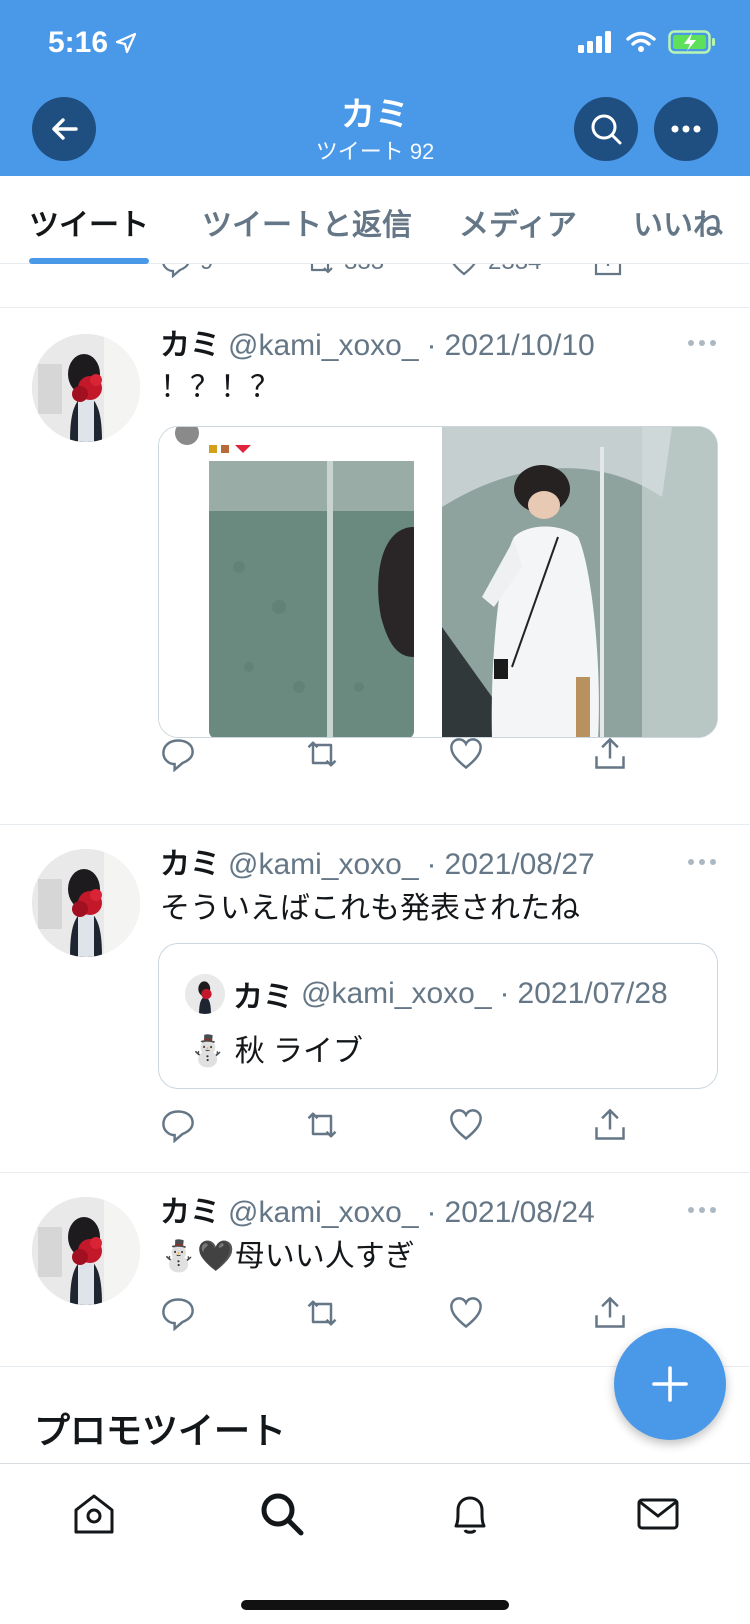 The width and height of the screenshot is (750, 1624). What do you see at coordinates (375, 88) in the screenshot?
I see `profile-header: 5:16 カミ ツイート 92` at bounding box center [375, 88].